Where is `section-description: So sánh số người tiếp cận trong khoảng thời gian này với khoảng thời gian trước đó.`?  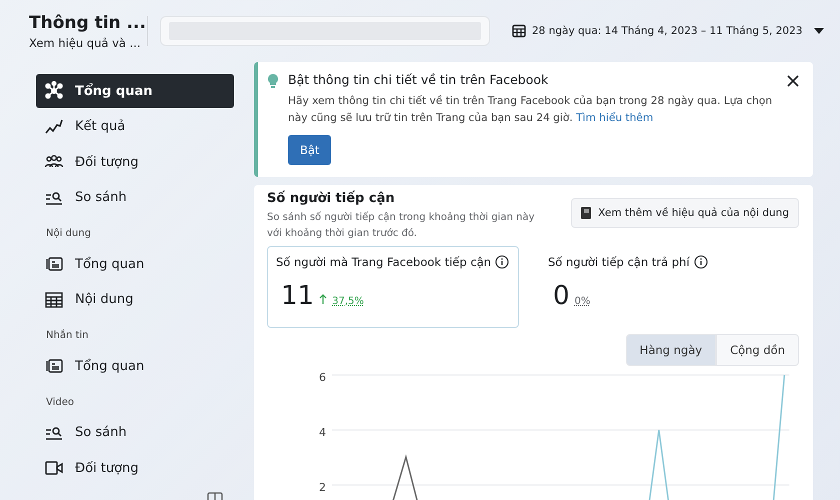 section-description: So sánh số người tiếp cận trong khoảng thời gian này với khoảng thời gian trước đó. is located at coordinates (401, 225).